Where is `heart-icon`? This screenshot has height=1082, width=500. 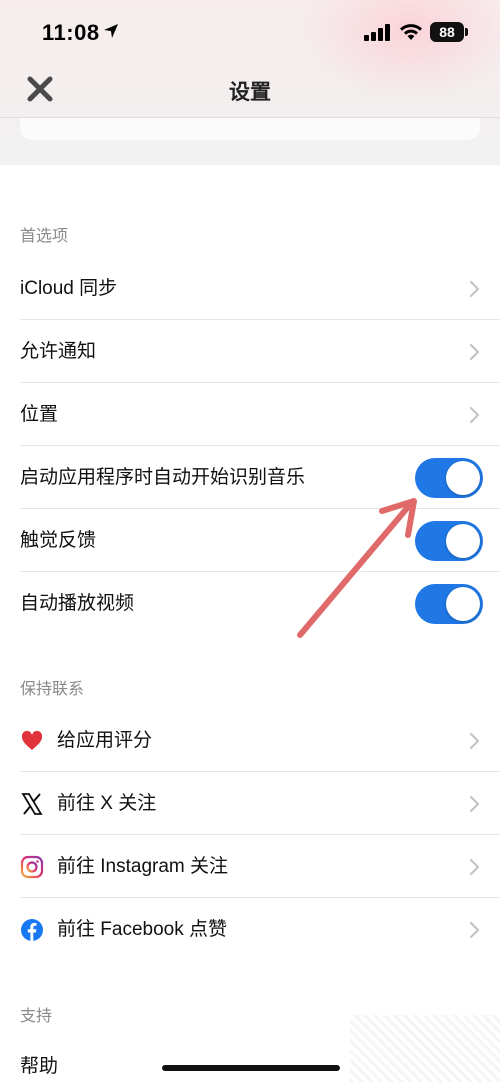
heart-icon is located at coordinates (32, 740).